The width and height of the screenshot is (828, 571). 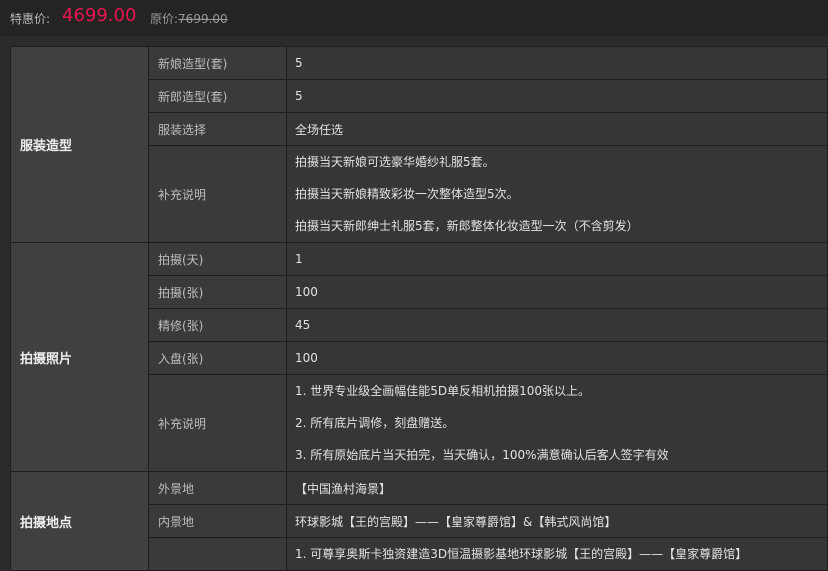 I want to click on row-key: 外景地, so click(x=217, y=488).